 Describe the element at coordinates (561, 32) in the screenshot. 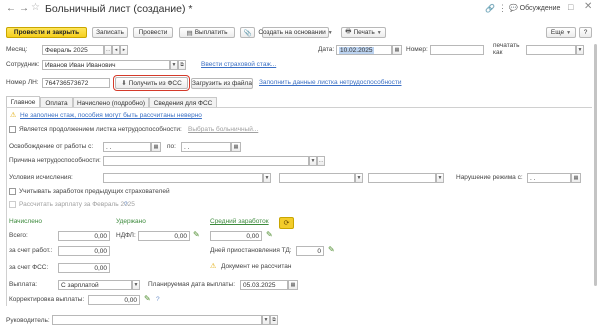

I see `more-button: Еще ▼` at that location.